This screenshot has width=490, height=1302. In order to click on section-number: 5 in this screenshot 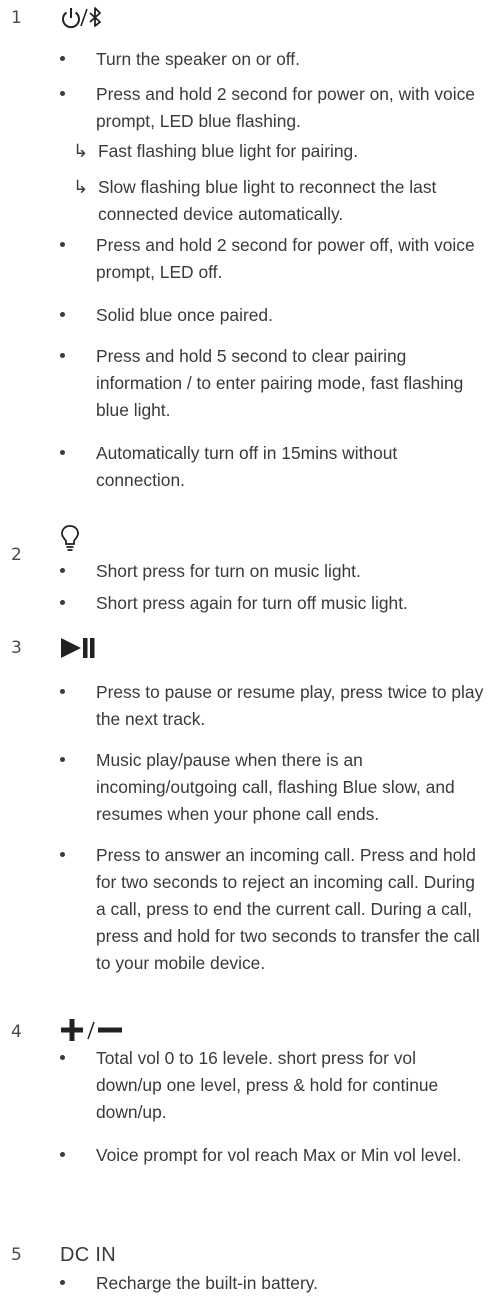, I will do `click(16, 1255)`.